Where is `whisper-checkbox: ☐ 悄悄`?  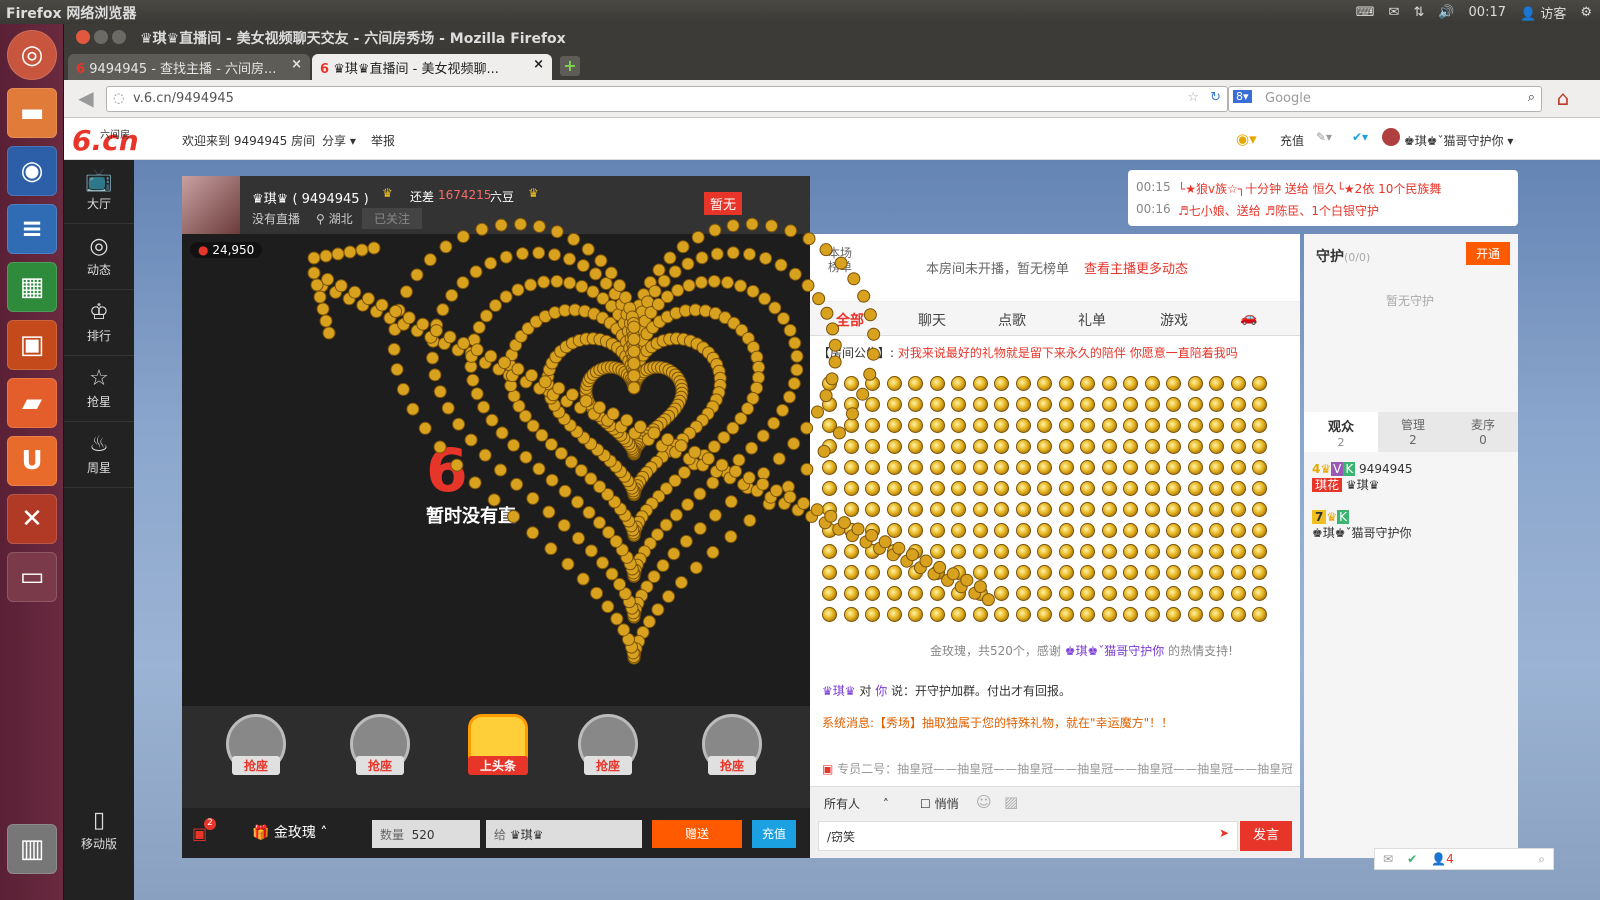 whisper-checkbox: ☐ 悄悄 is located at coordinates (939, 803).